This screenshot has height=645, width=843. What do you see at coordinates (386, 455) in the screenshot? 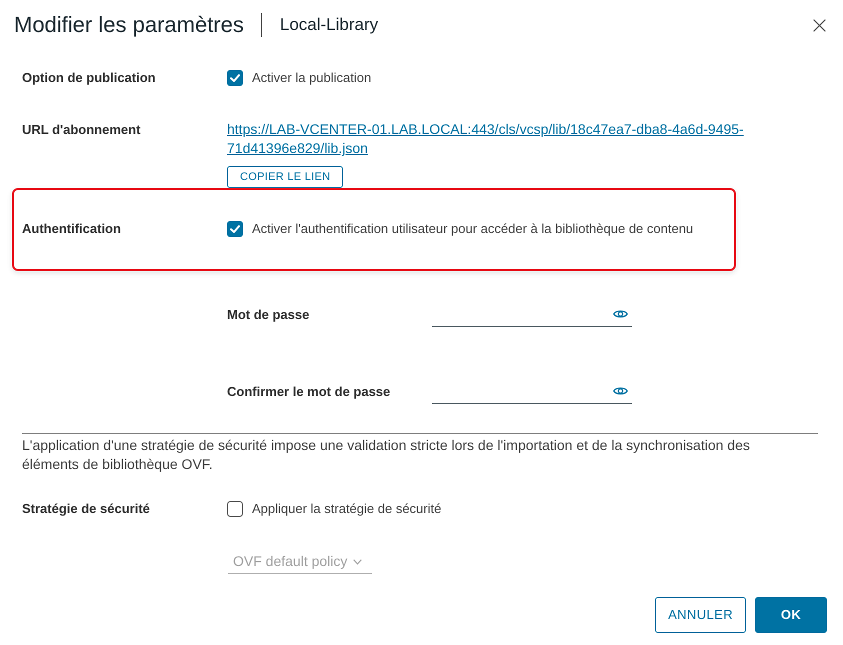
I see `security-note: L'application d'une stratégie de sécurité impose une validation stricte lors de l'importation et de la synchronisation des éléments de bibliothèque OVF.` at bounding box center [386, 455].